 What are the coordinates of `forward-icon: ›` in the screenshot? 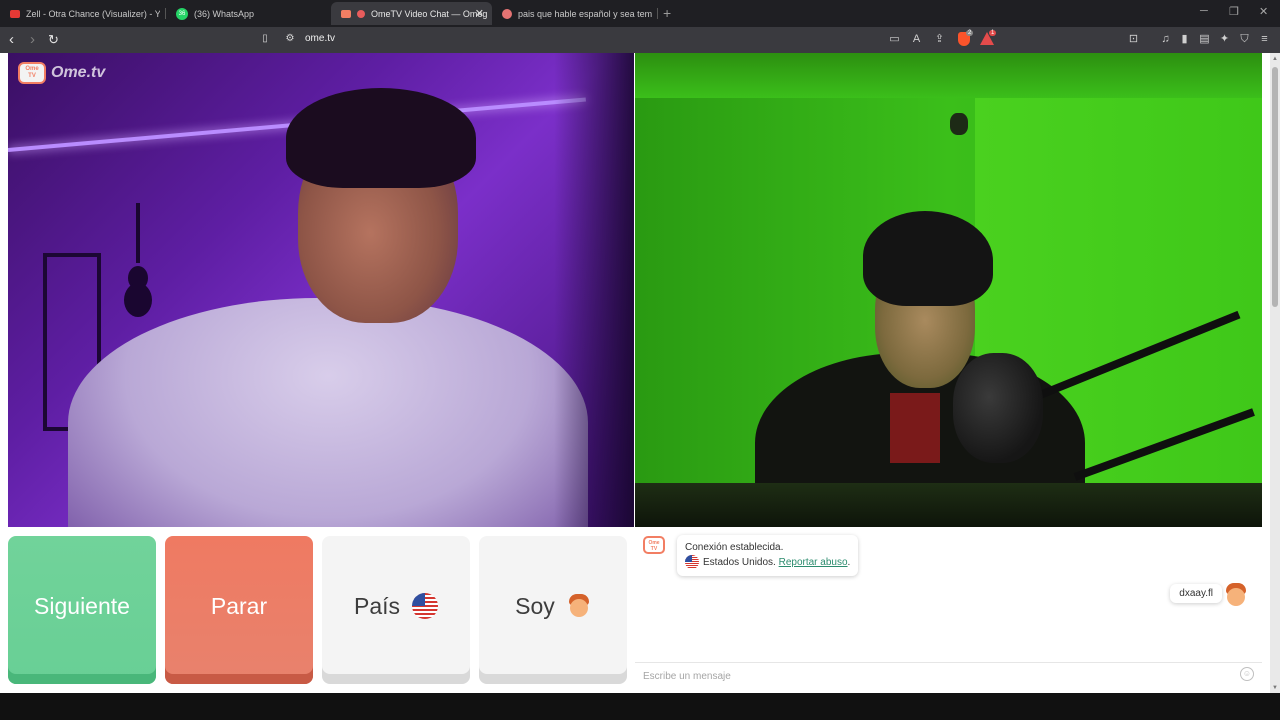 It's located at (32, 40).